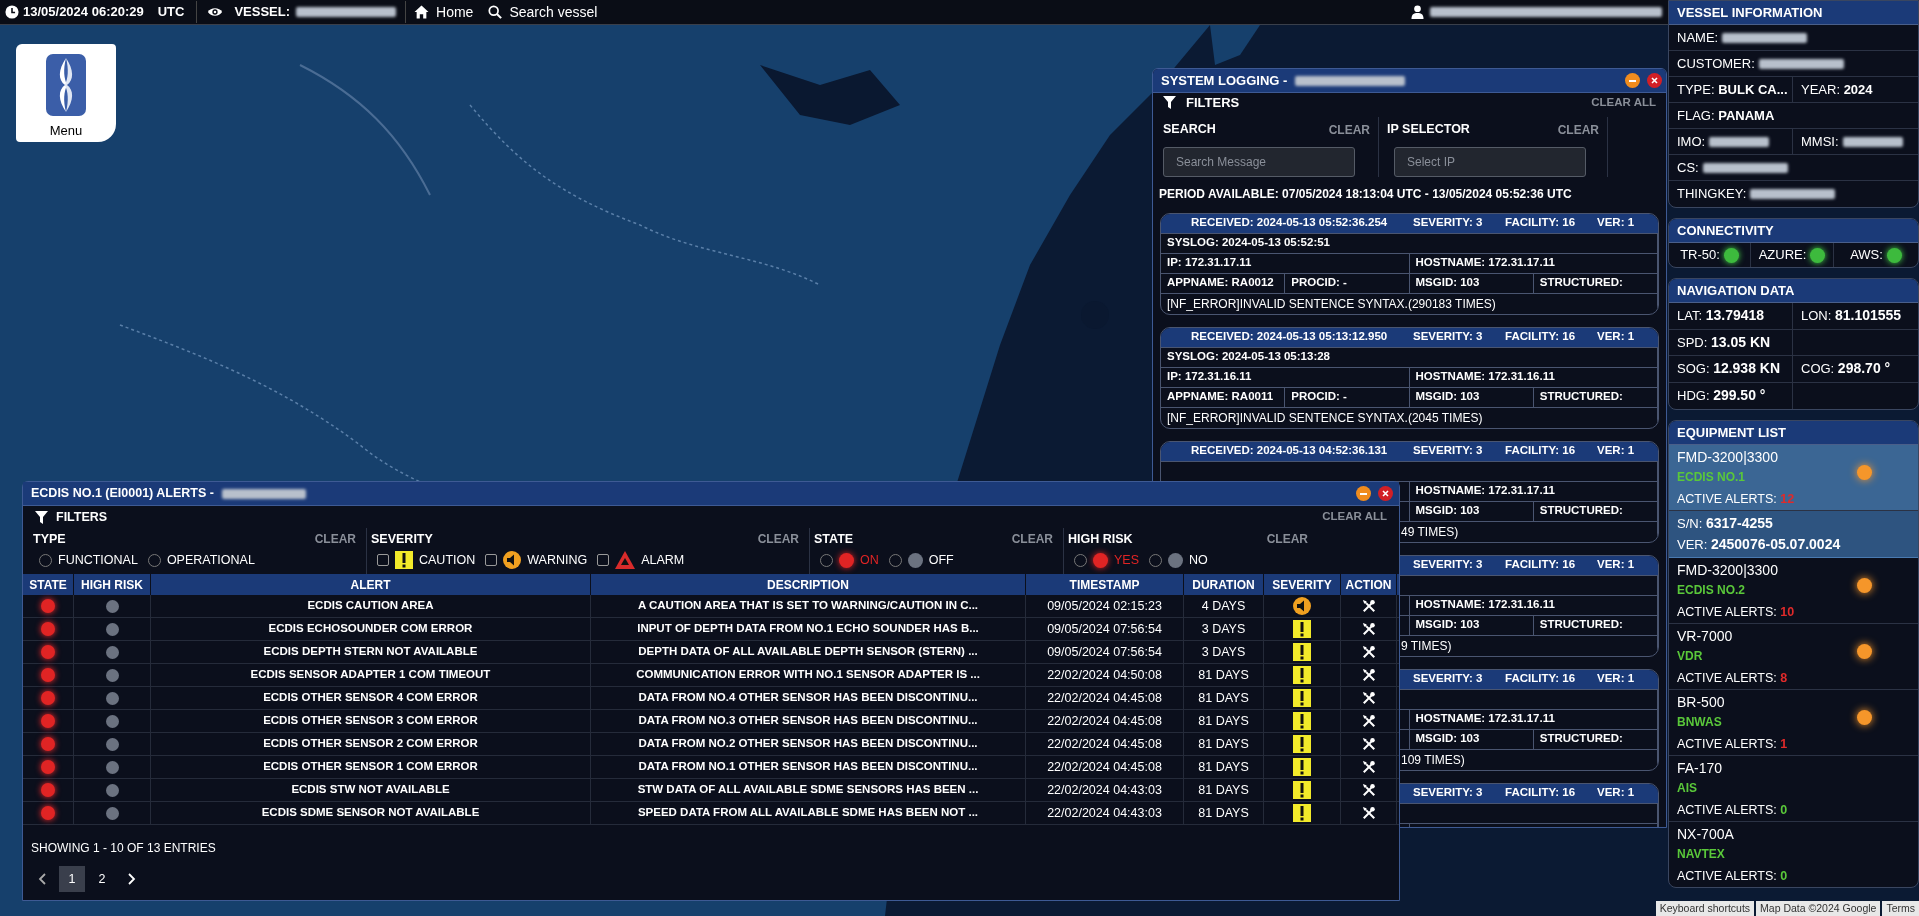 The width and height of the screenshot is (1919, 916). I want to click on page-button: 2, so click(102, 879).